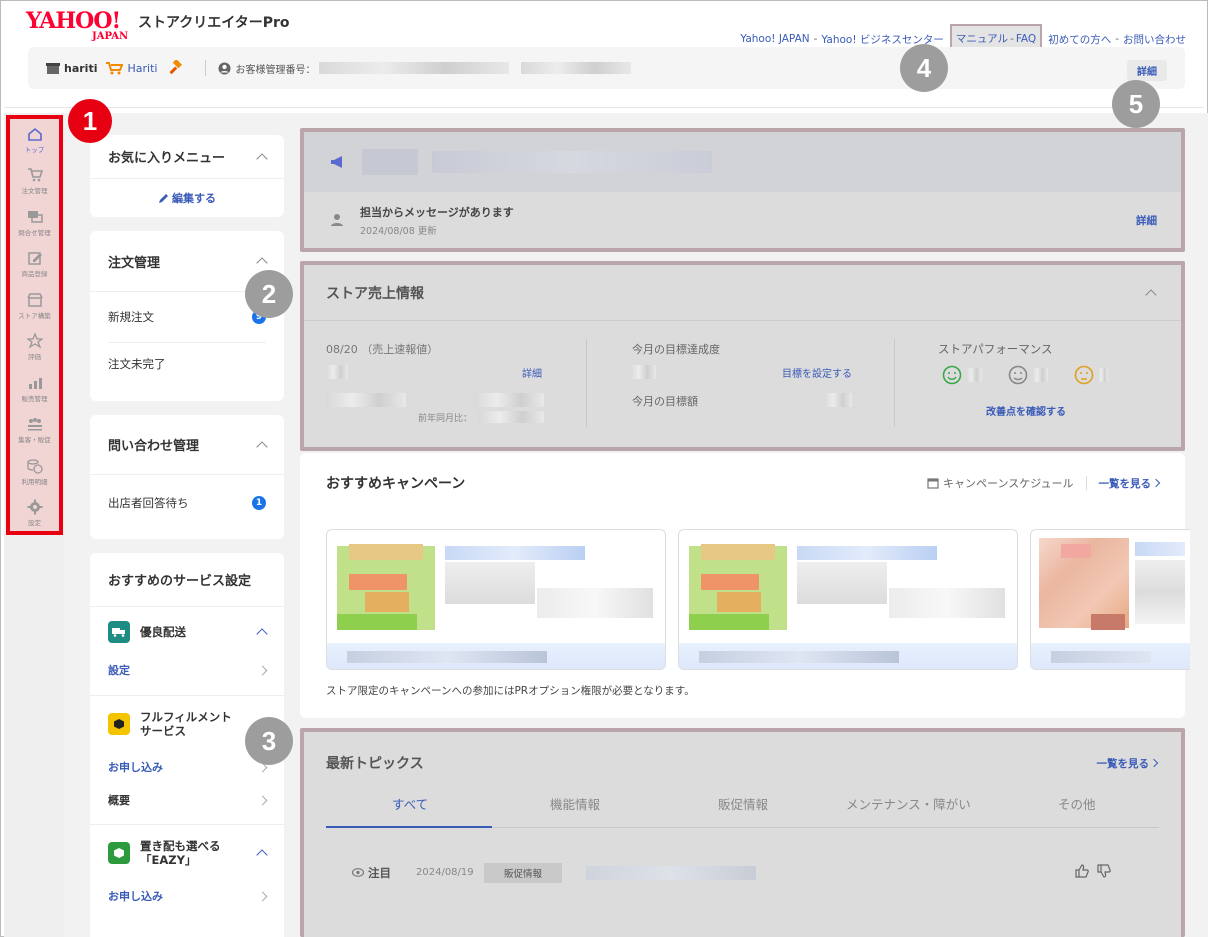 The height and width of the screenshot is (937, 1208). I want to click on orders-card: 注文管理 新規注文 9 注文未完了, so click(187, 316).